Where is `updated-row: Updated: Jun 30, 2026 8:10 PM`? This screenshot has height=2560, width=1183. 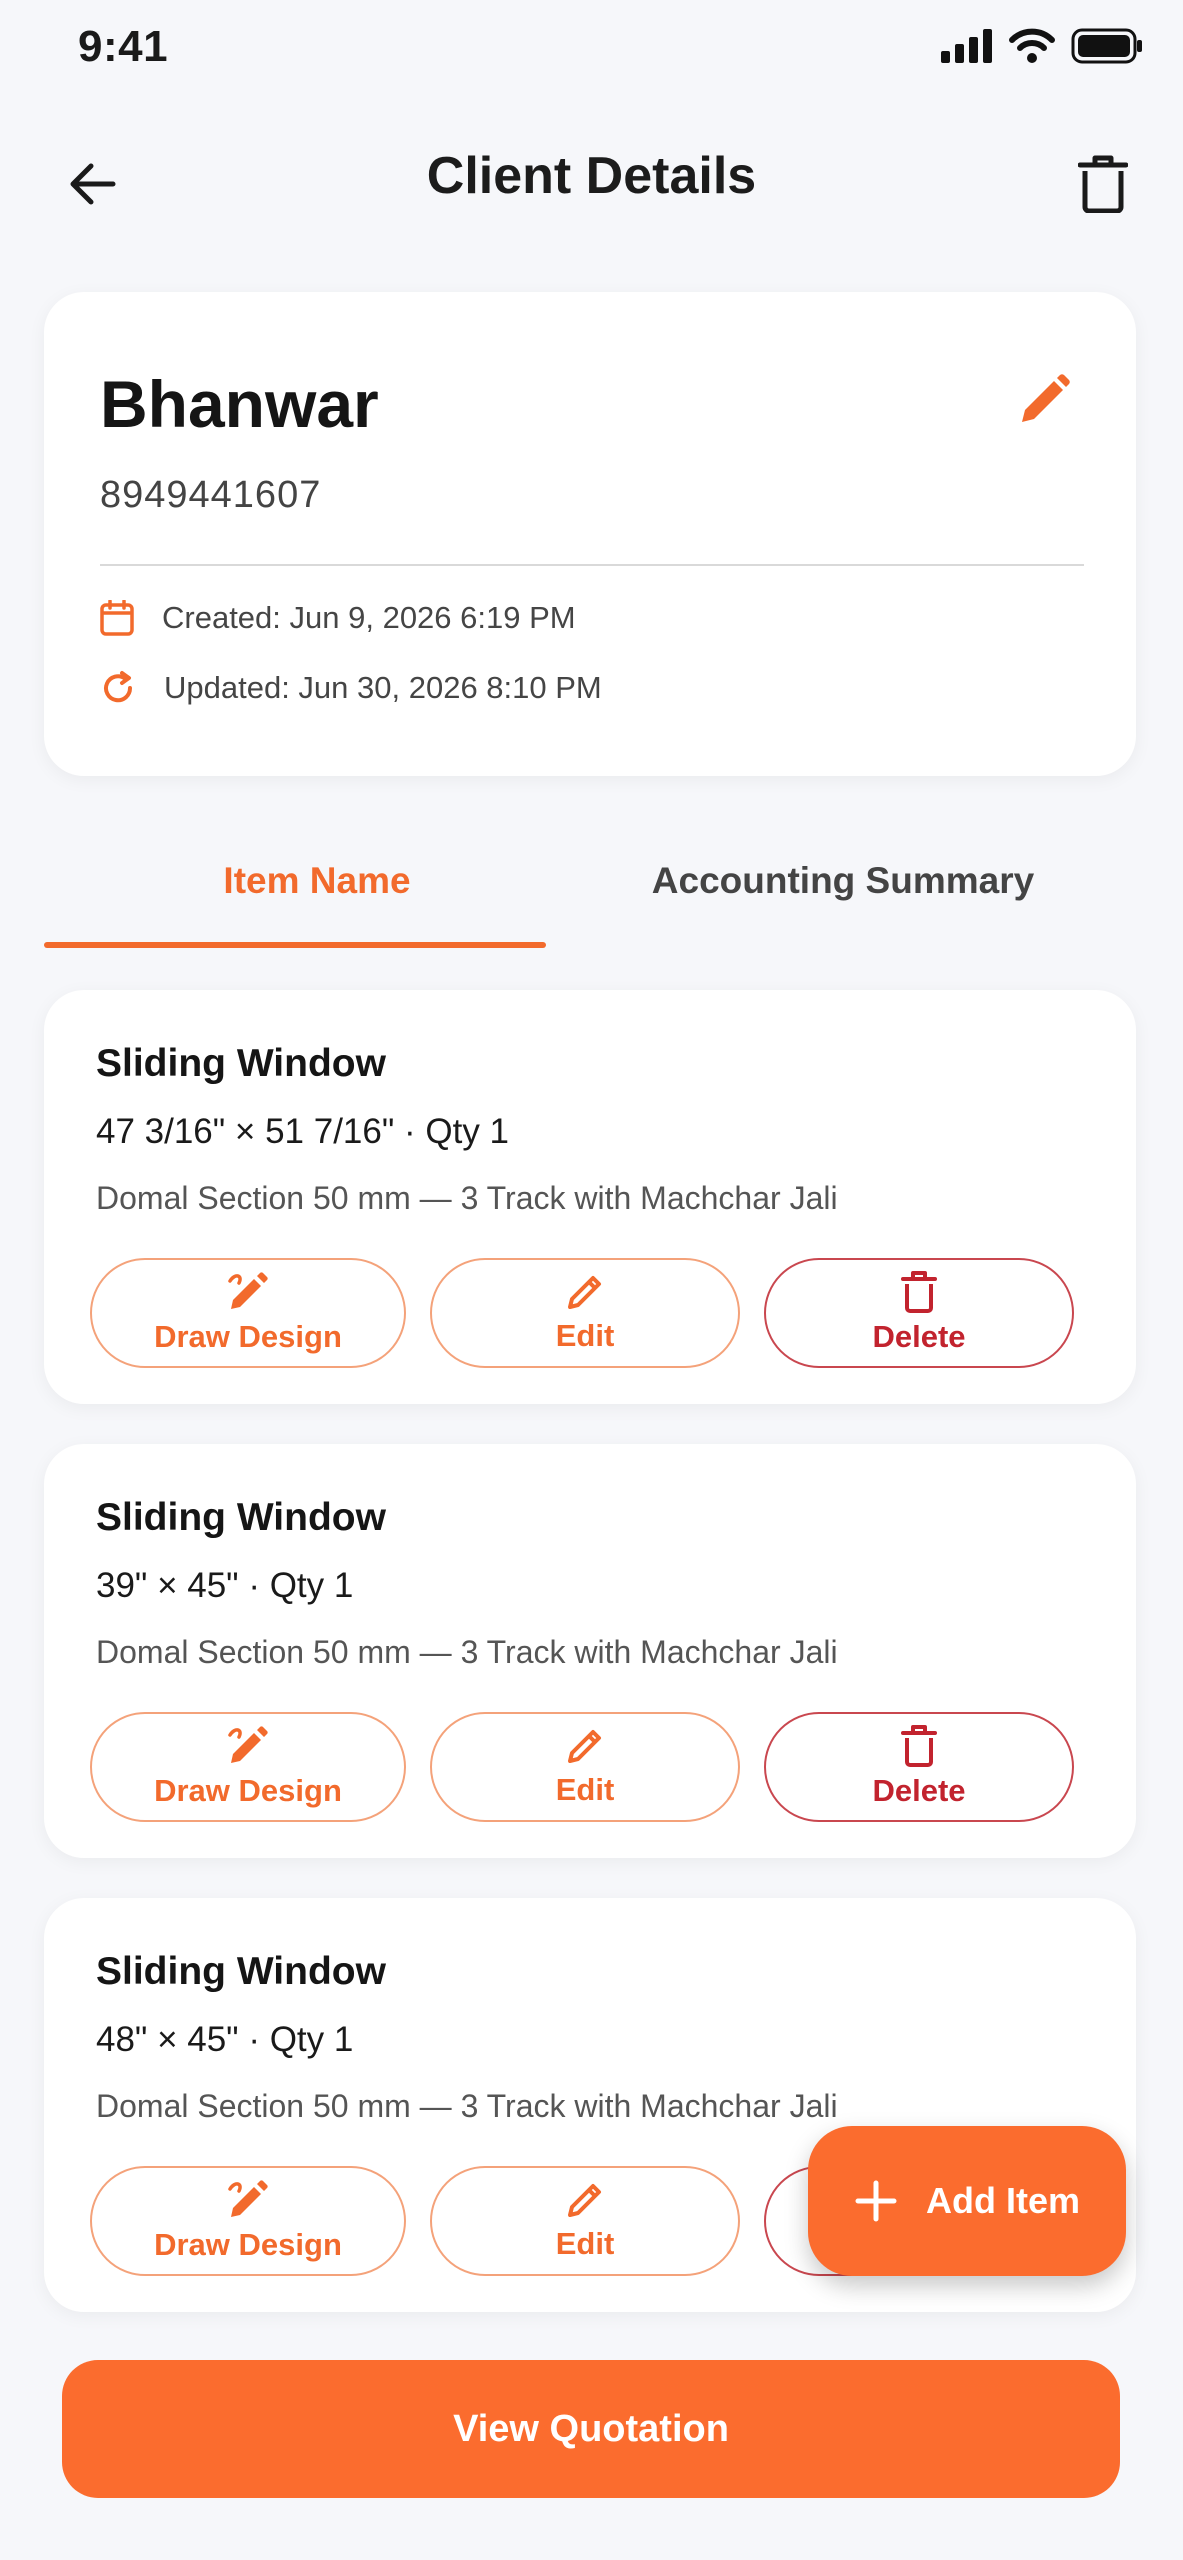 updated-row: Updated: Jun 30, 2026 8:10 PM is located at coordinates (351, 688).